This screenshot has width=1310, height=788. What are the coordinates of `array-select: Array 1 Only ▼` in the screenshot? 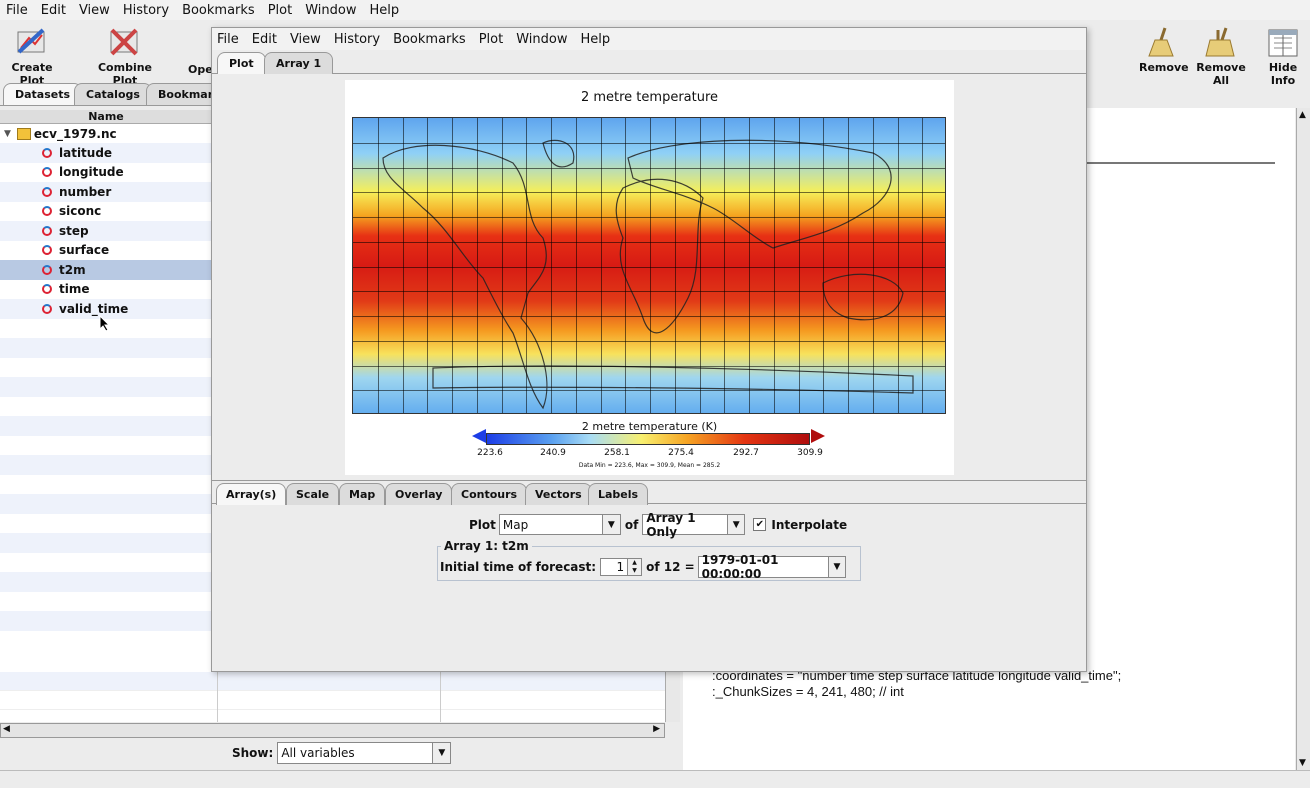 It's located at (694, 525).